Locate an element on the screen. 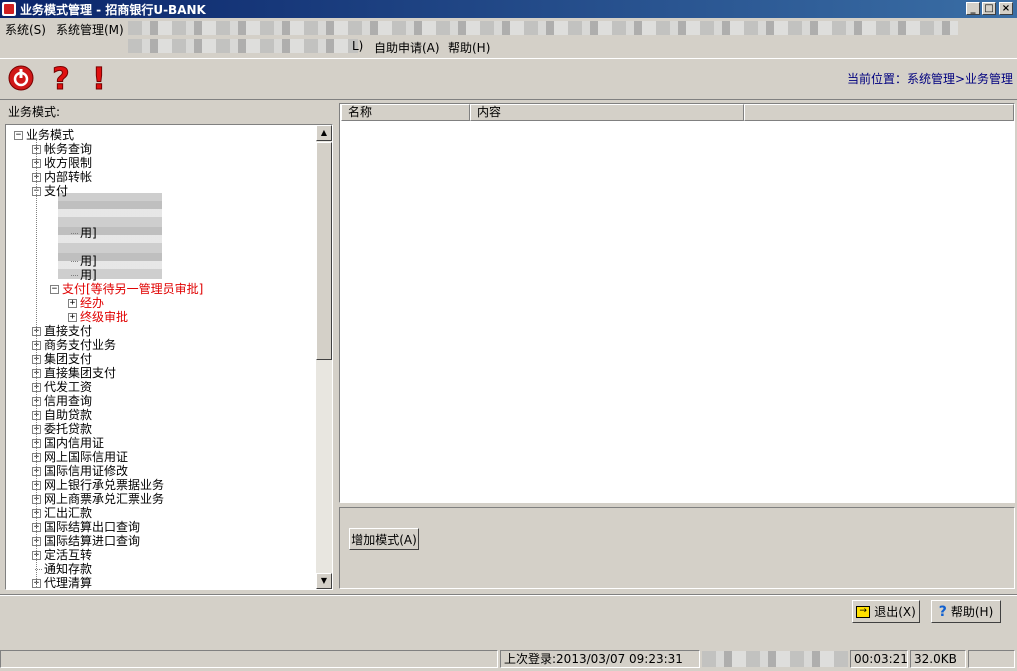 This screenshot has height=671, width=1017. tree-node: 通知存款 is located at coordinates (68, 569).